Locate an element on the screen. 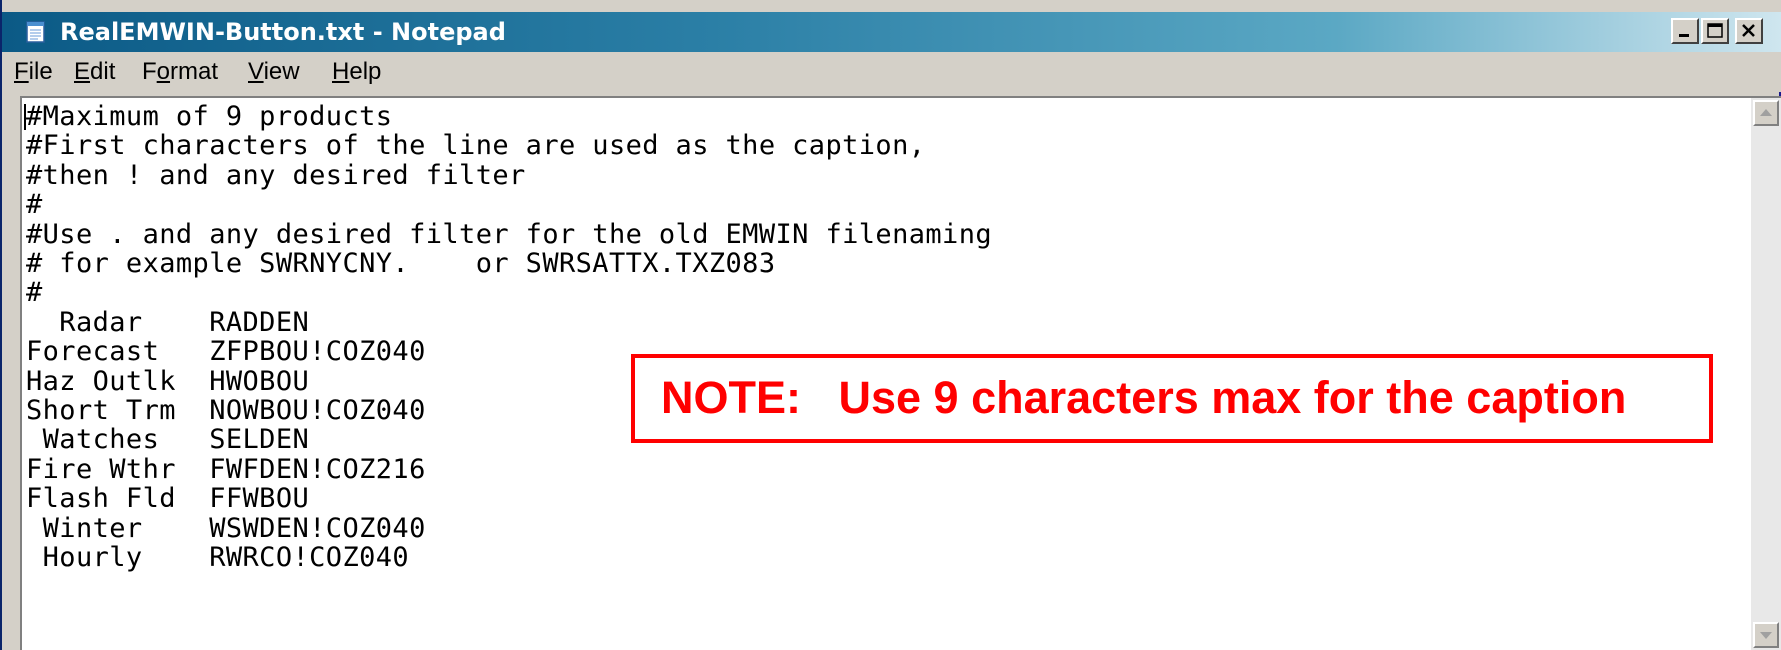 This screenshot has height=650, width=1781. editor-line: Hourly RWRCO!COZ040 is located at coordinates (218, 558).